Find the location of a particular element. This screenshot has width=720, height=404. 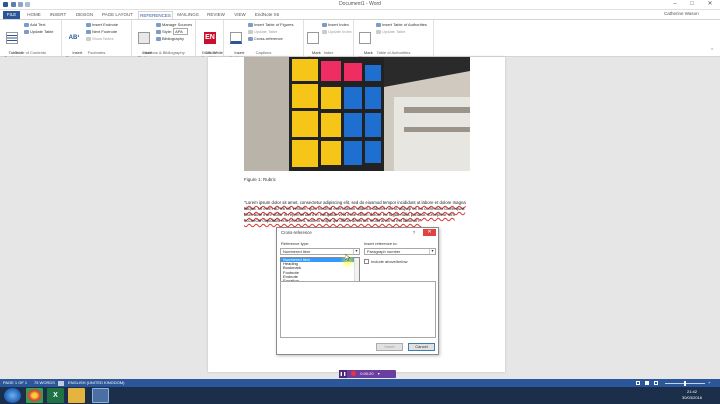

excel-icon: X is located at coordinates (55, 395).